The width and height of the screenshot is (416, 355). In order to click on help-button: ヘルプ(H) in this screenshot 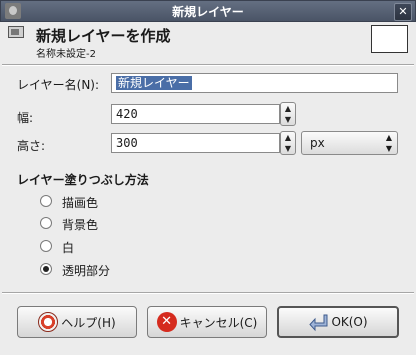, I will do `click(77, 322)`.